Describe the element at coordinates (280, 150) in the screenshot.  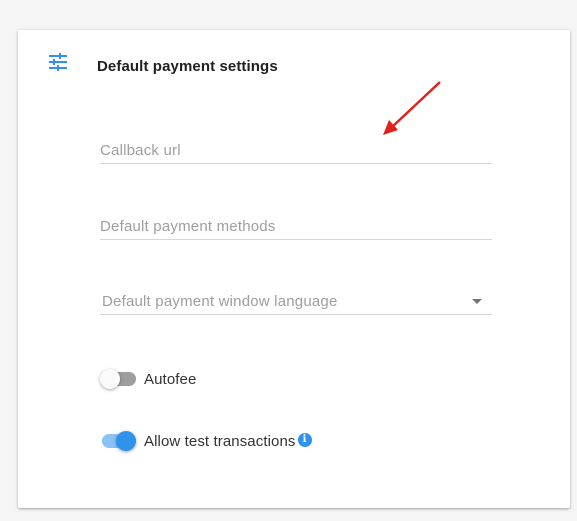
I see `callback-url-input` at that location.